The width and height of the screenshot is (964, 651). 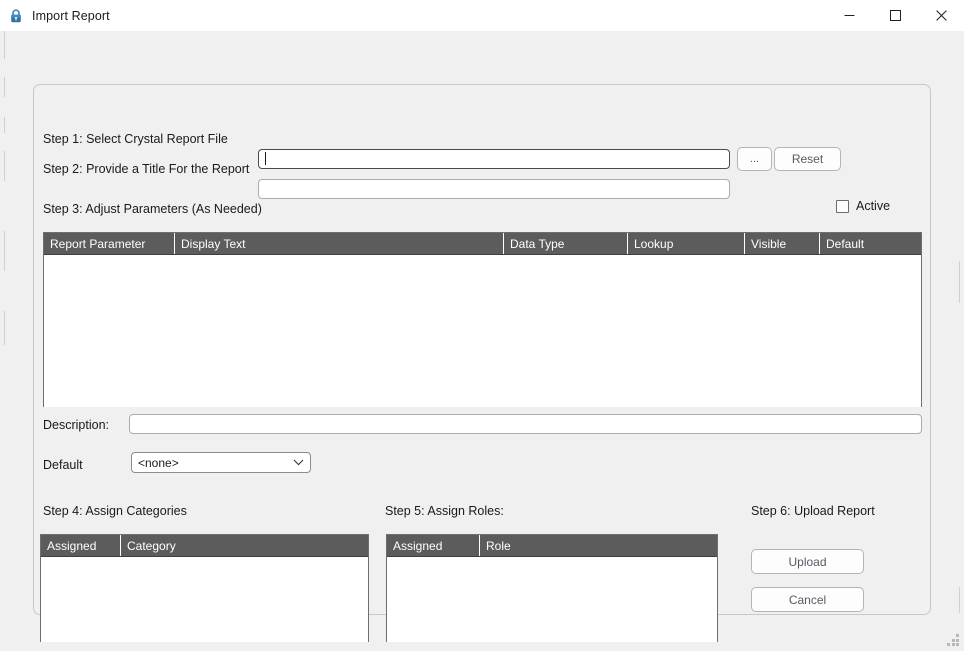 What do you see at coordinates (494, 189) in the screenshot?
I see `report-title-input` at bounding box center [494, 189].